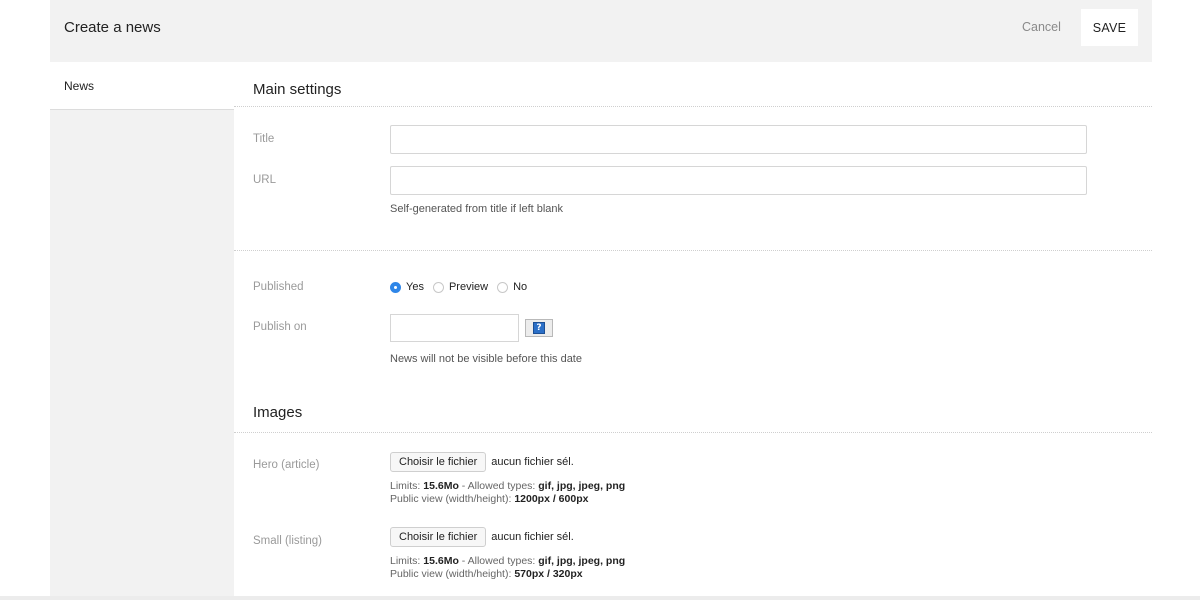  I want to click on calendar-button: ?, so click(539, 328).